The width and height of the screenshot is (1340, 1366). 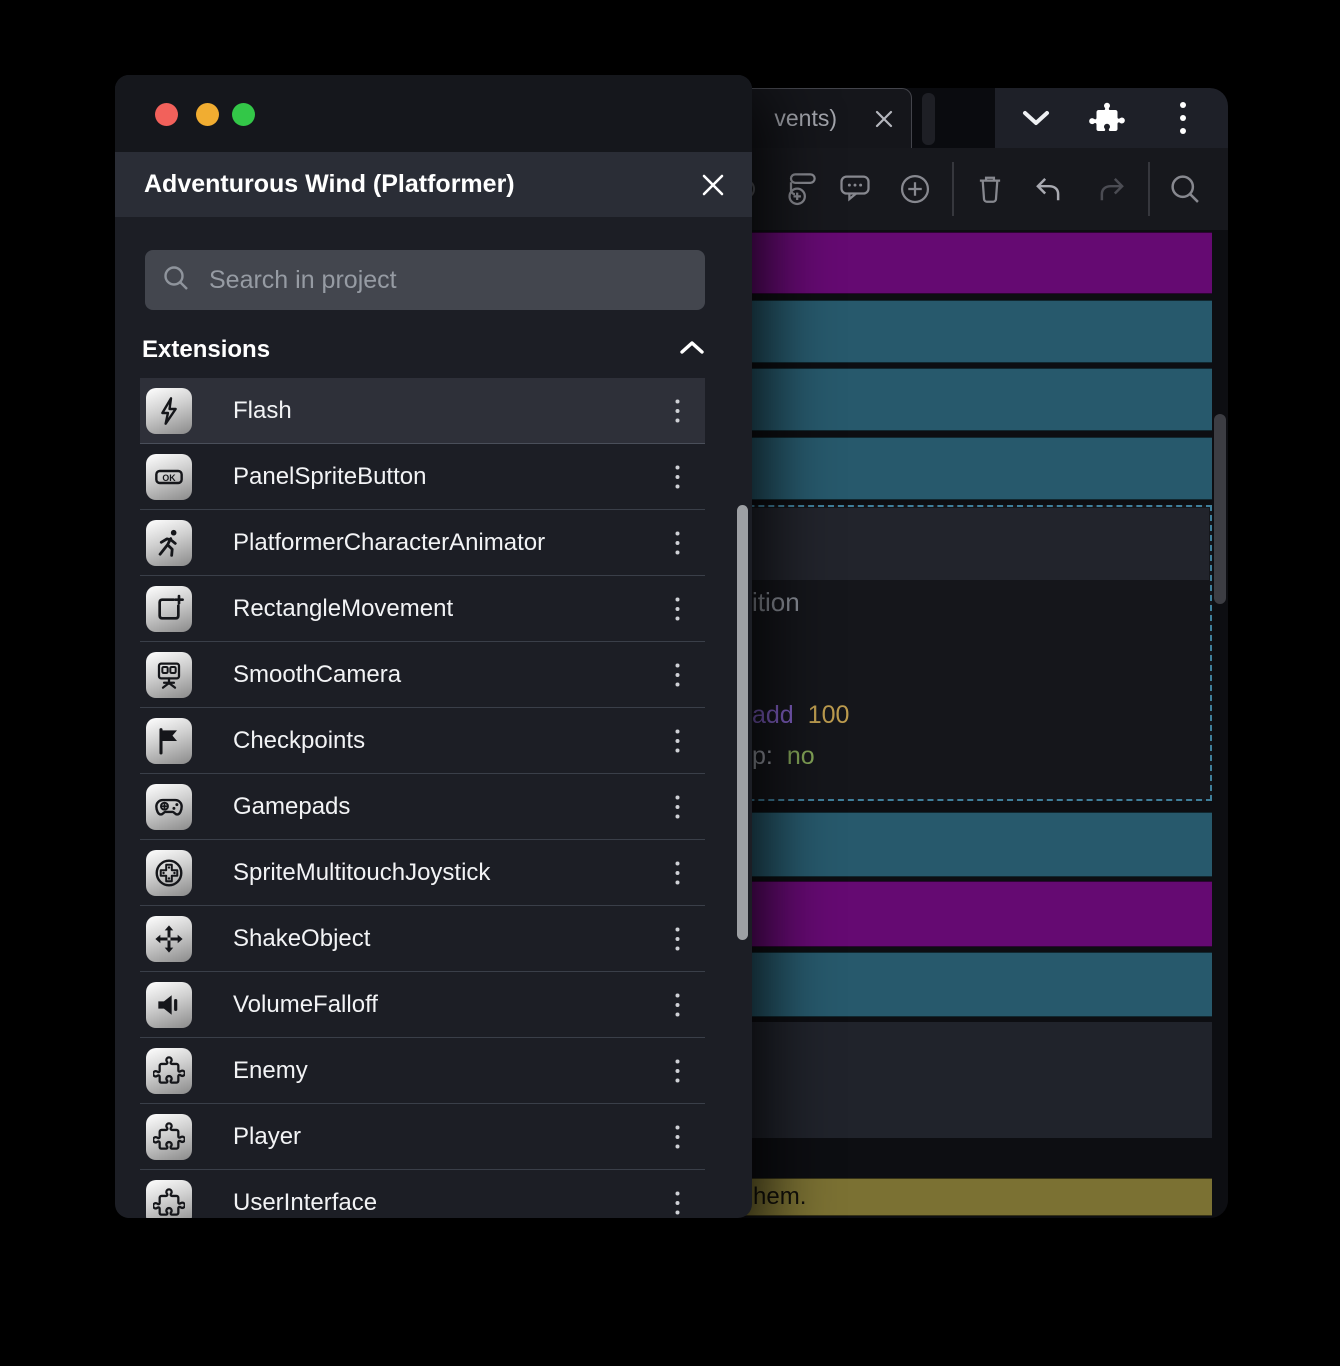 I want to click on camera-icon, so click(x=169, y=674).